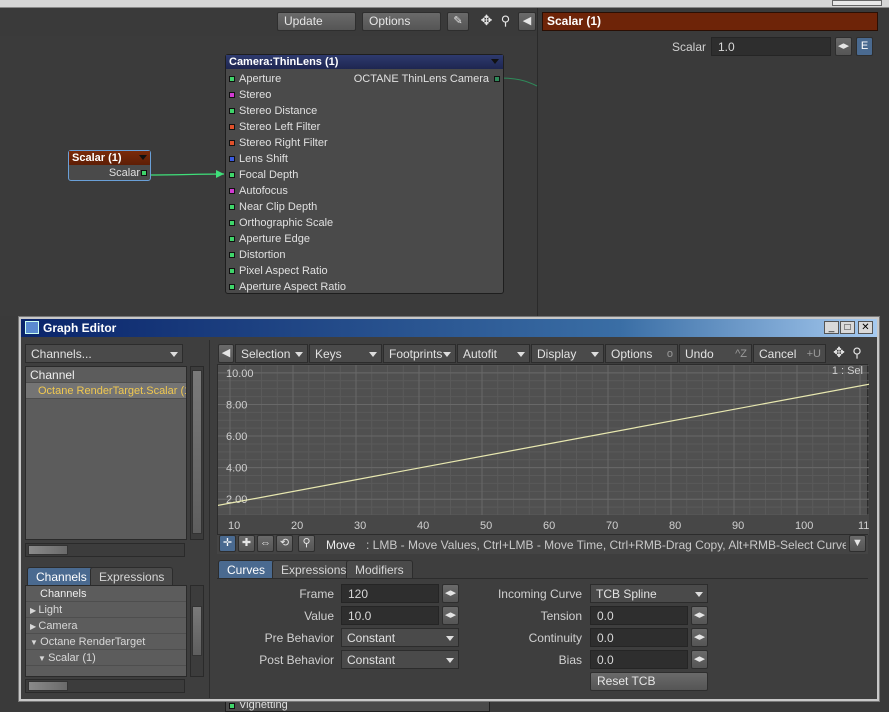 Image resolution: width=889 pixels, height=712 pixels. What do you see at coordinates (699, 637) in the screenshot?
I see `continuity-stepper: ◂▸` at bounding box center [699, 637].